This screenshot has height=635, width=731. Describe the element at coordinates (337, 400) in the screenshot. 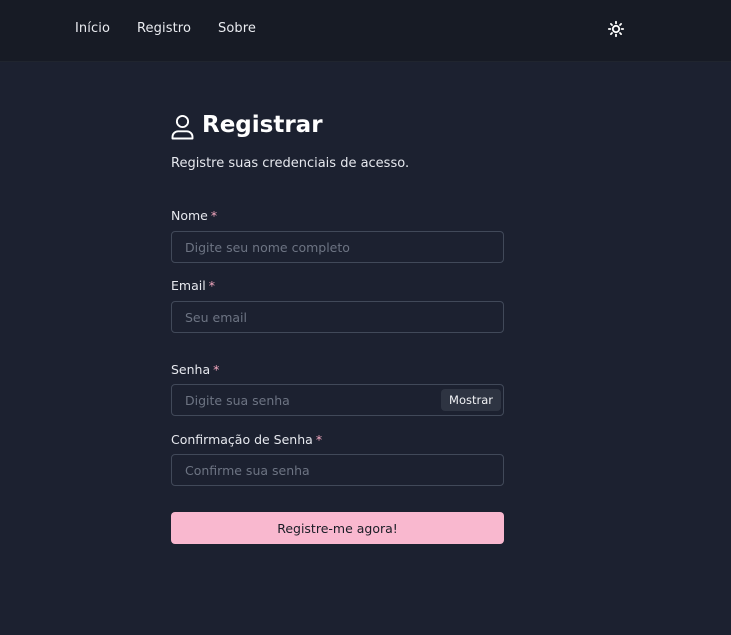

I see `password-field: Mostrar` at that location.